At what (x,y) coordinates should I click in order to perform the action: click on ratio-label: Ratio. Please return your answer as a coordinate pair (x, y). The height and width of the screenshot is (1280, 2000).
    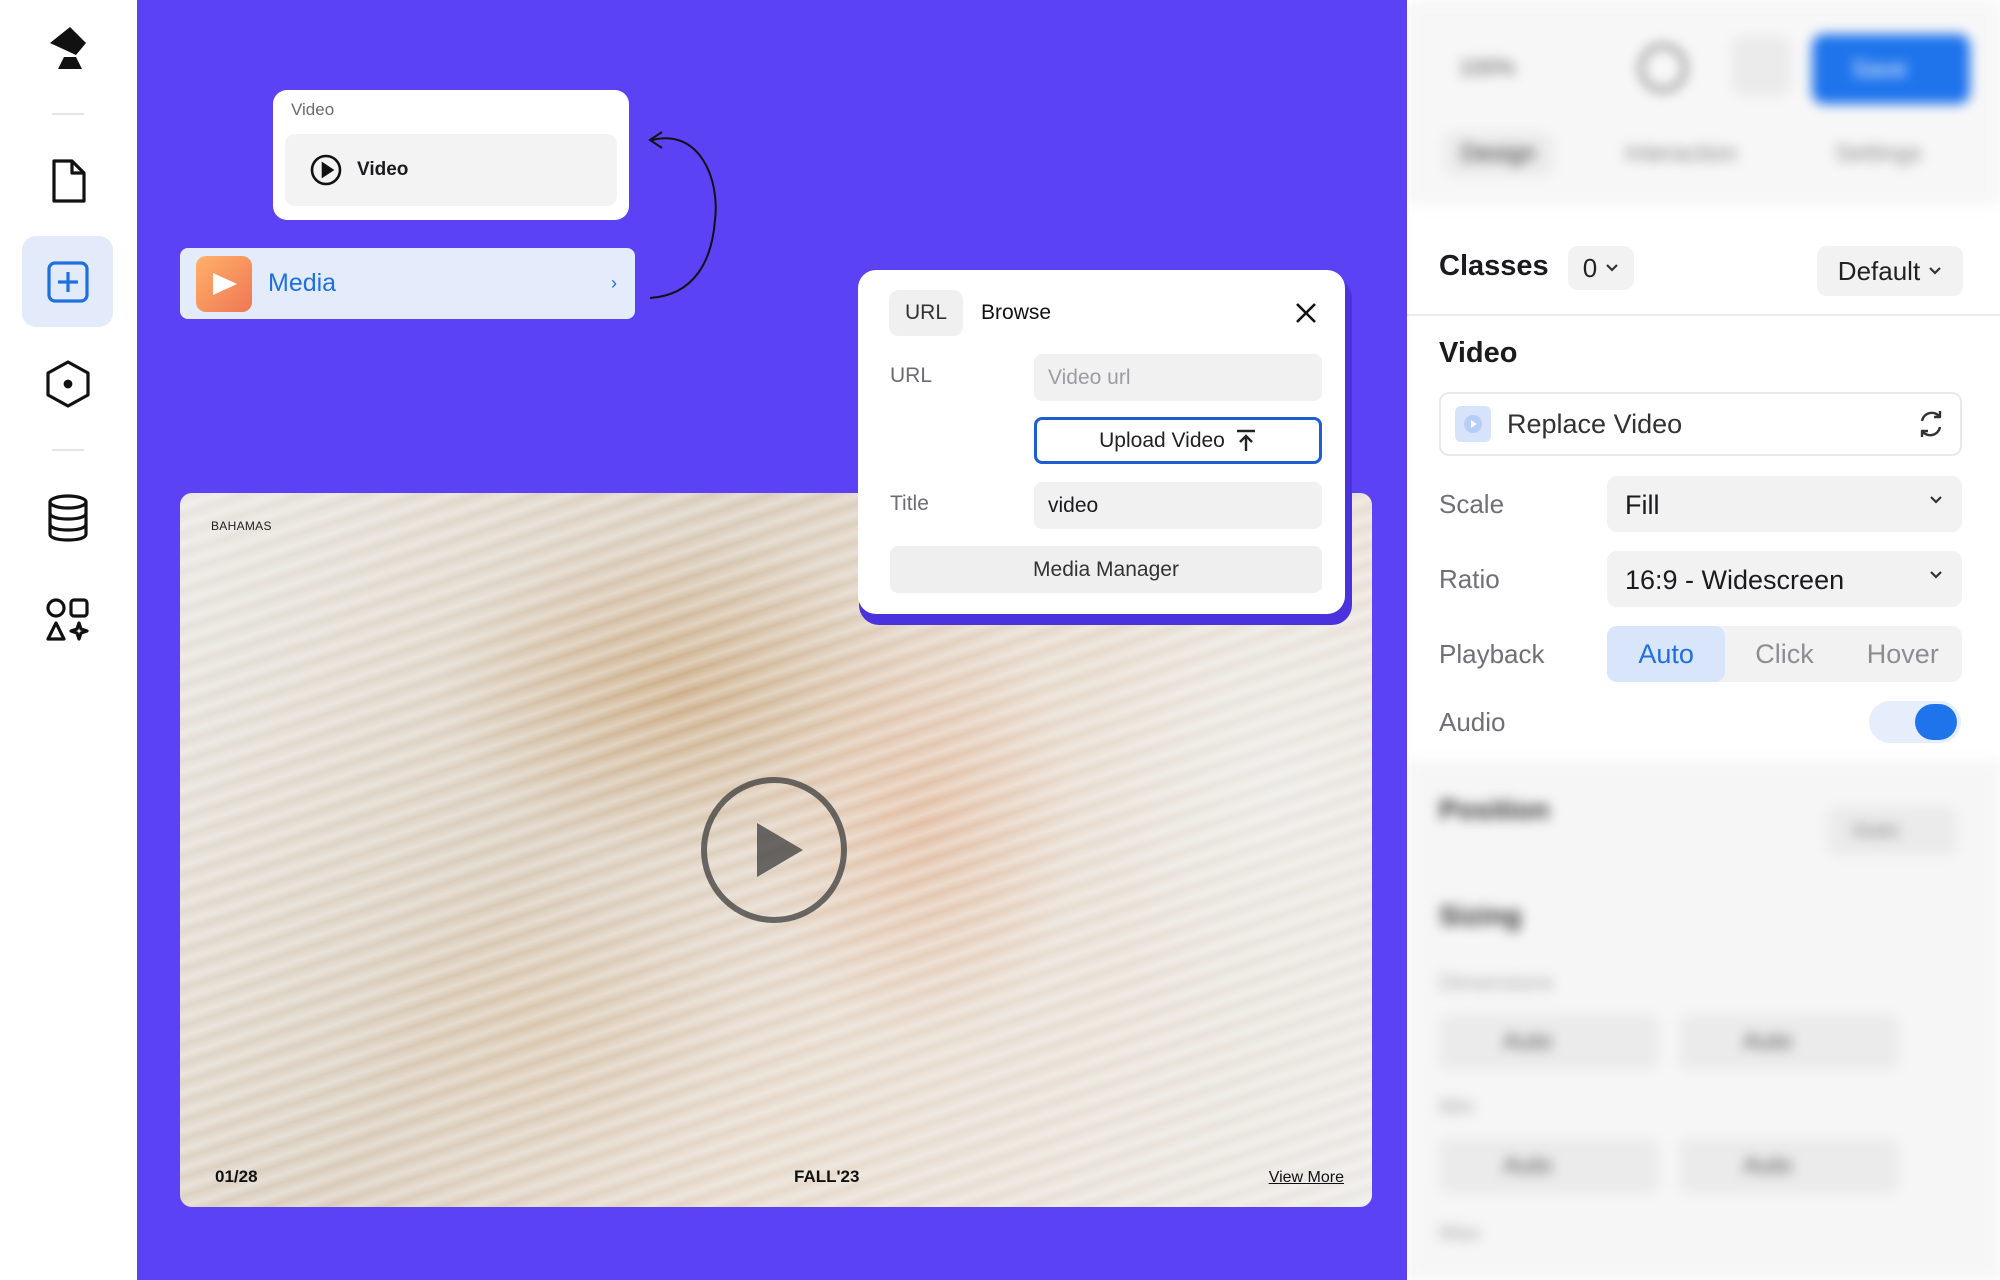
    Looking at the image, I should click on (1469, 579).